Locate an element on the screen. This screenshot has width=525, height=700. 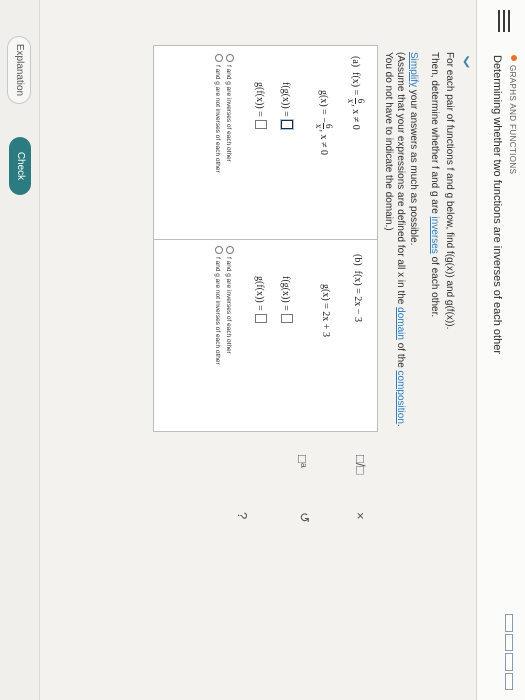
column-divider is located at coordinates (265, 239).